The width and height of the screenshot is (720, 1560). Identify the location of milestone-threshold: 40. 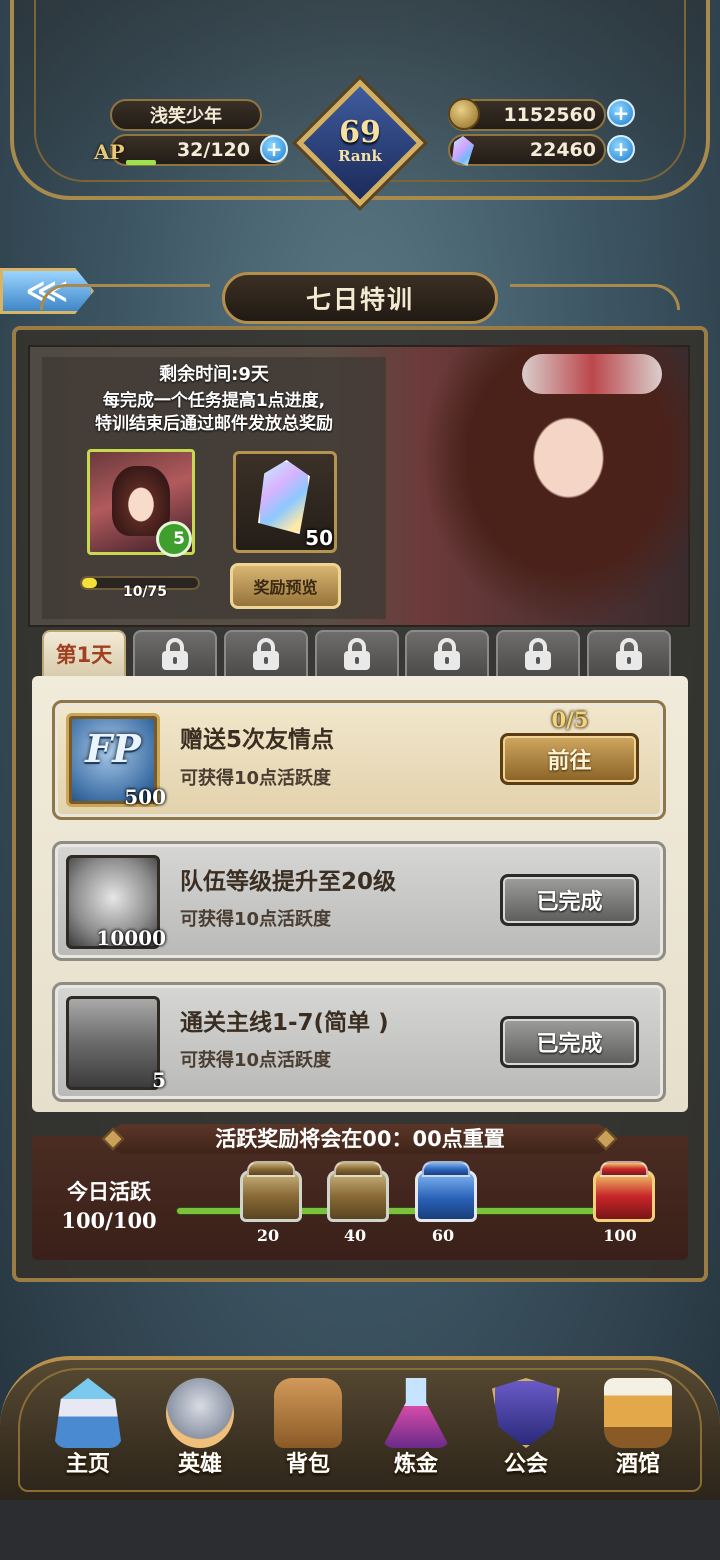
(355, 1235).